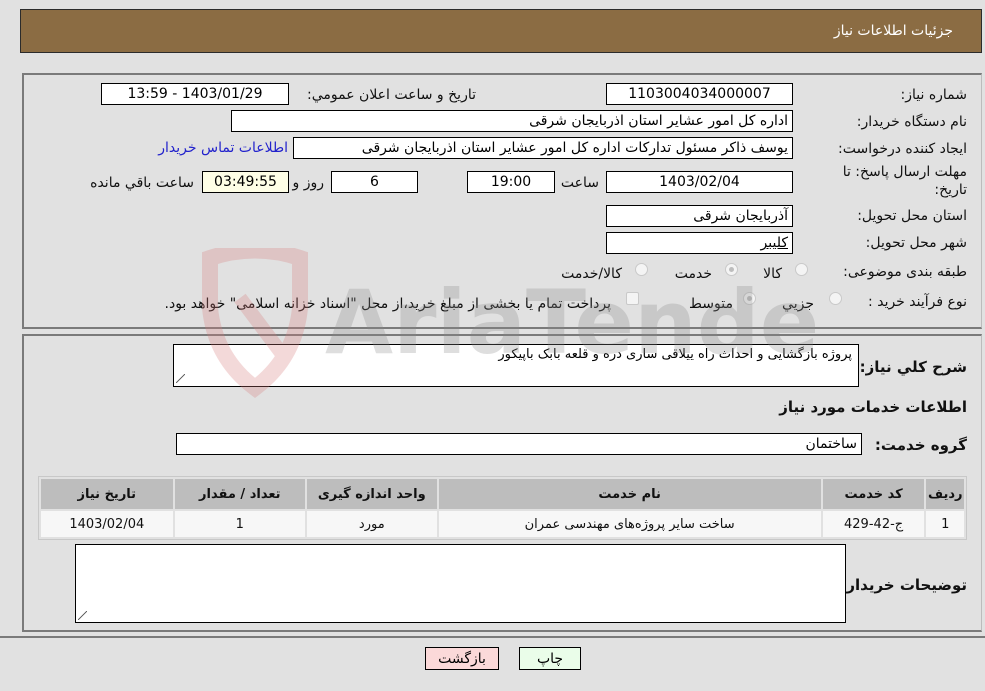 The image size is (985, 691). What do you see at coordinates (945, 524) in the screenshot?
I see `row-number: 1` at bounding box center [945, 524].